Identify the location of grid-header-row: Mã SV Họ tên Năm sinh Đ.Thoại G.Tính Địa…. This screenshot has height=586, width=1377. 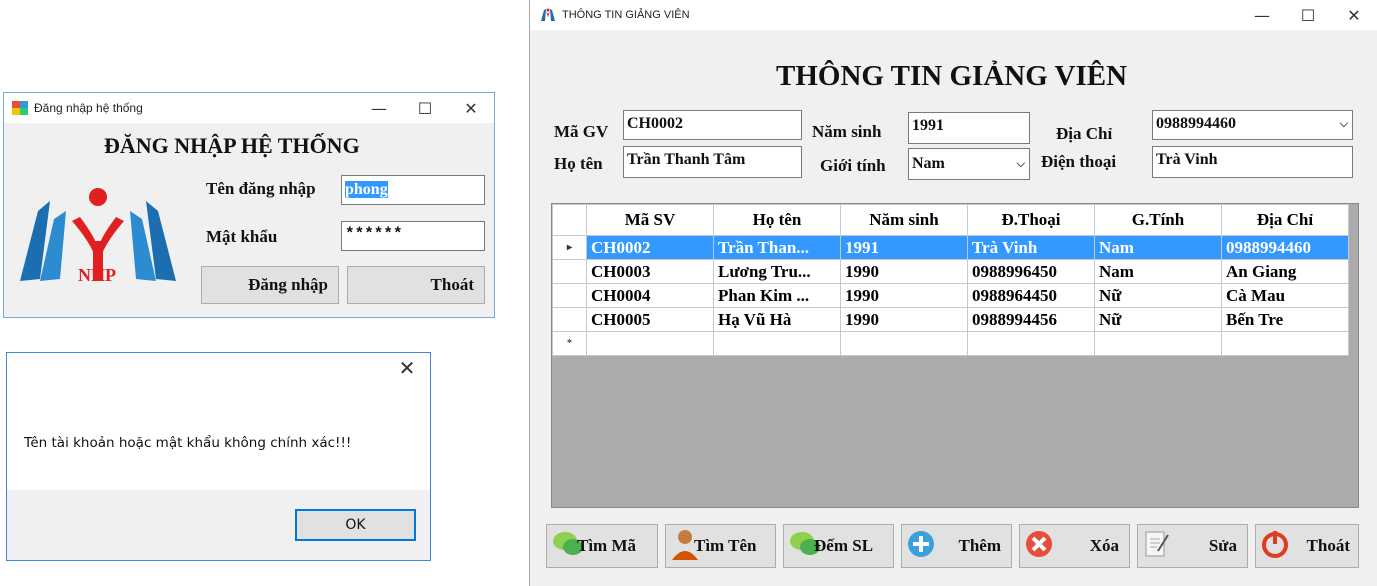
(950, 220).